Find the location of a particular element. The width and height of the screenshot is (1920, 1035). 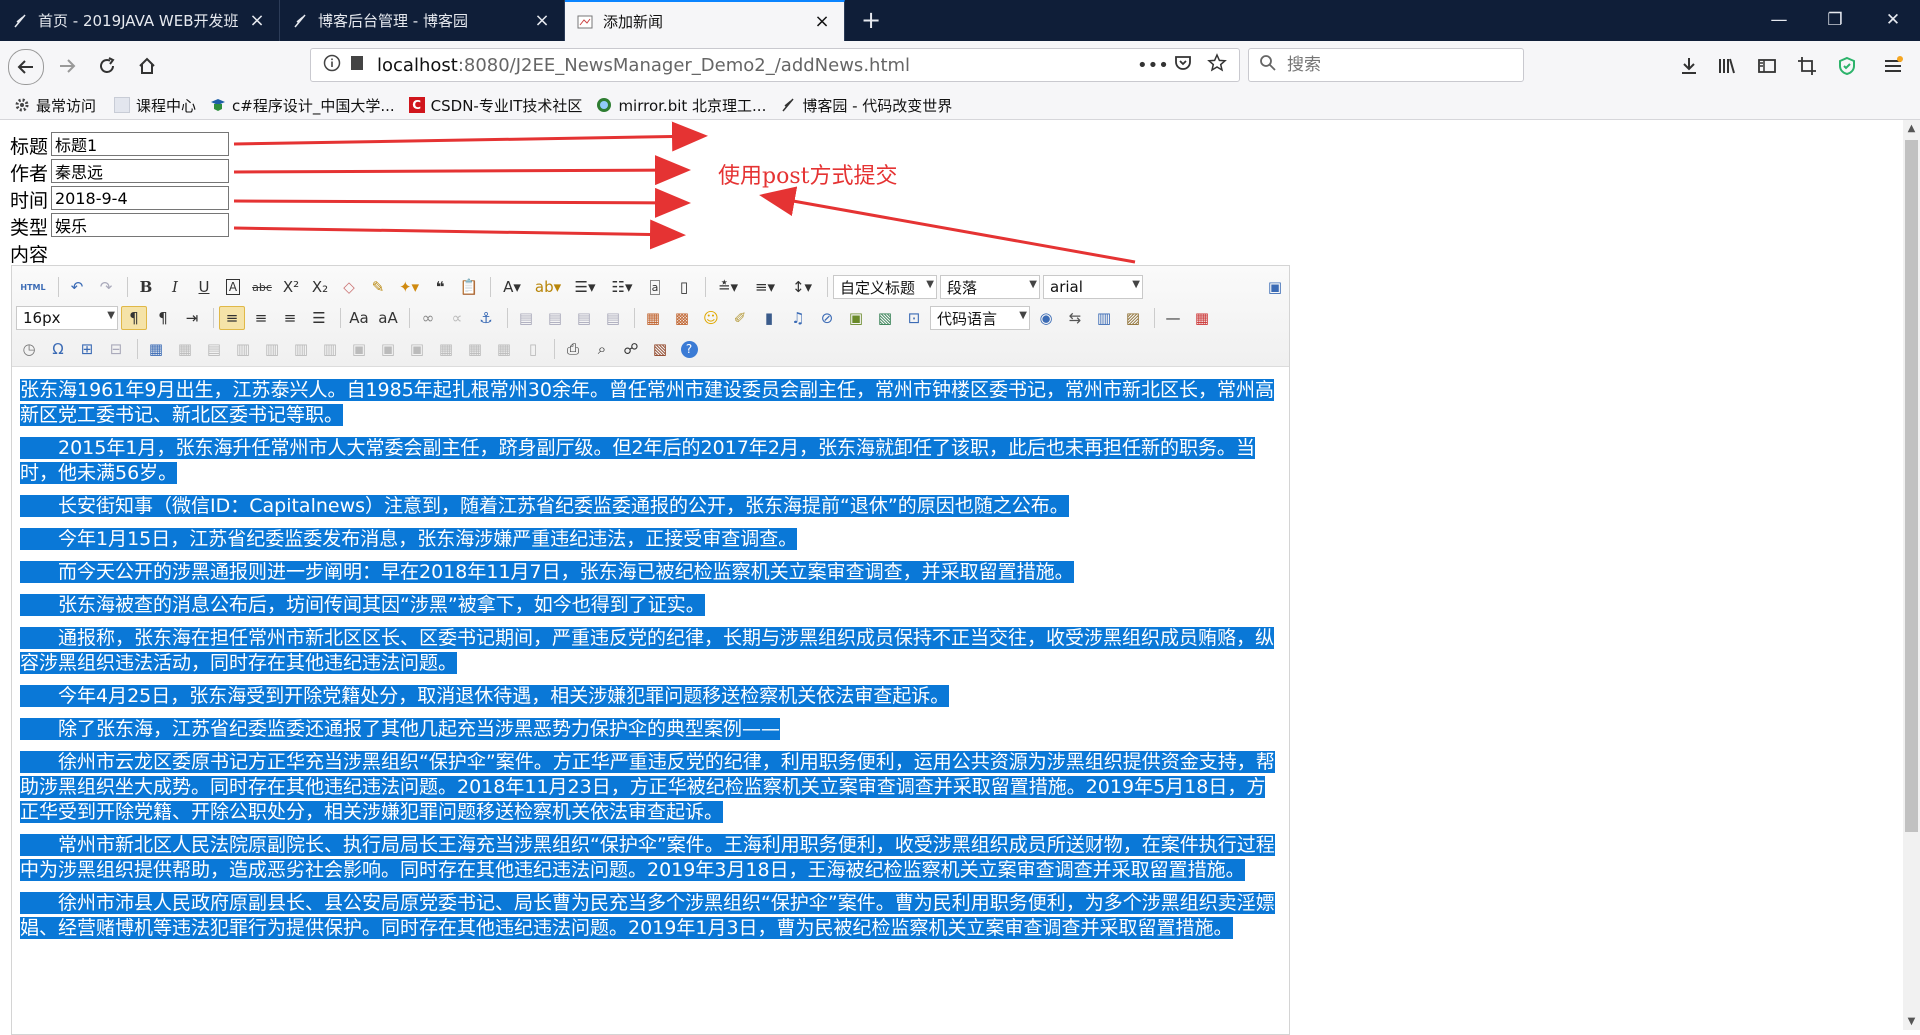

underline-button: U is located at coordinates (204, 287).